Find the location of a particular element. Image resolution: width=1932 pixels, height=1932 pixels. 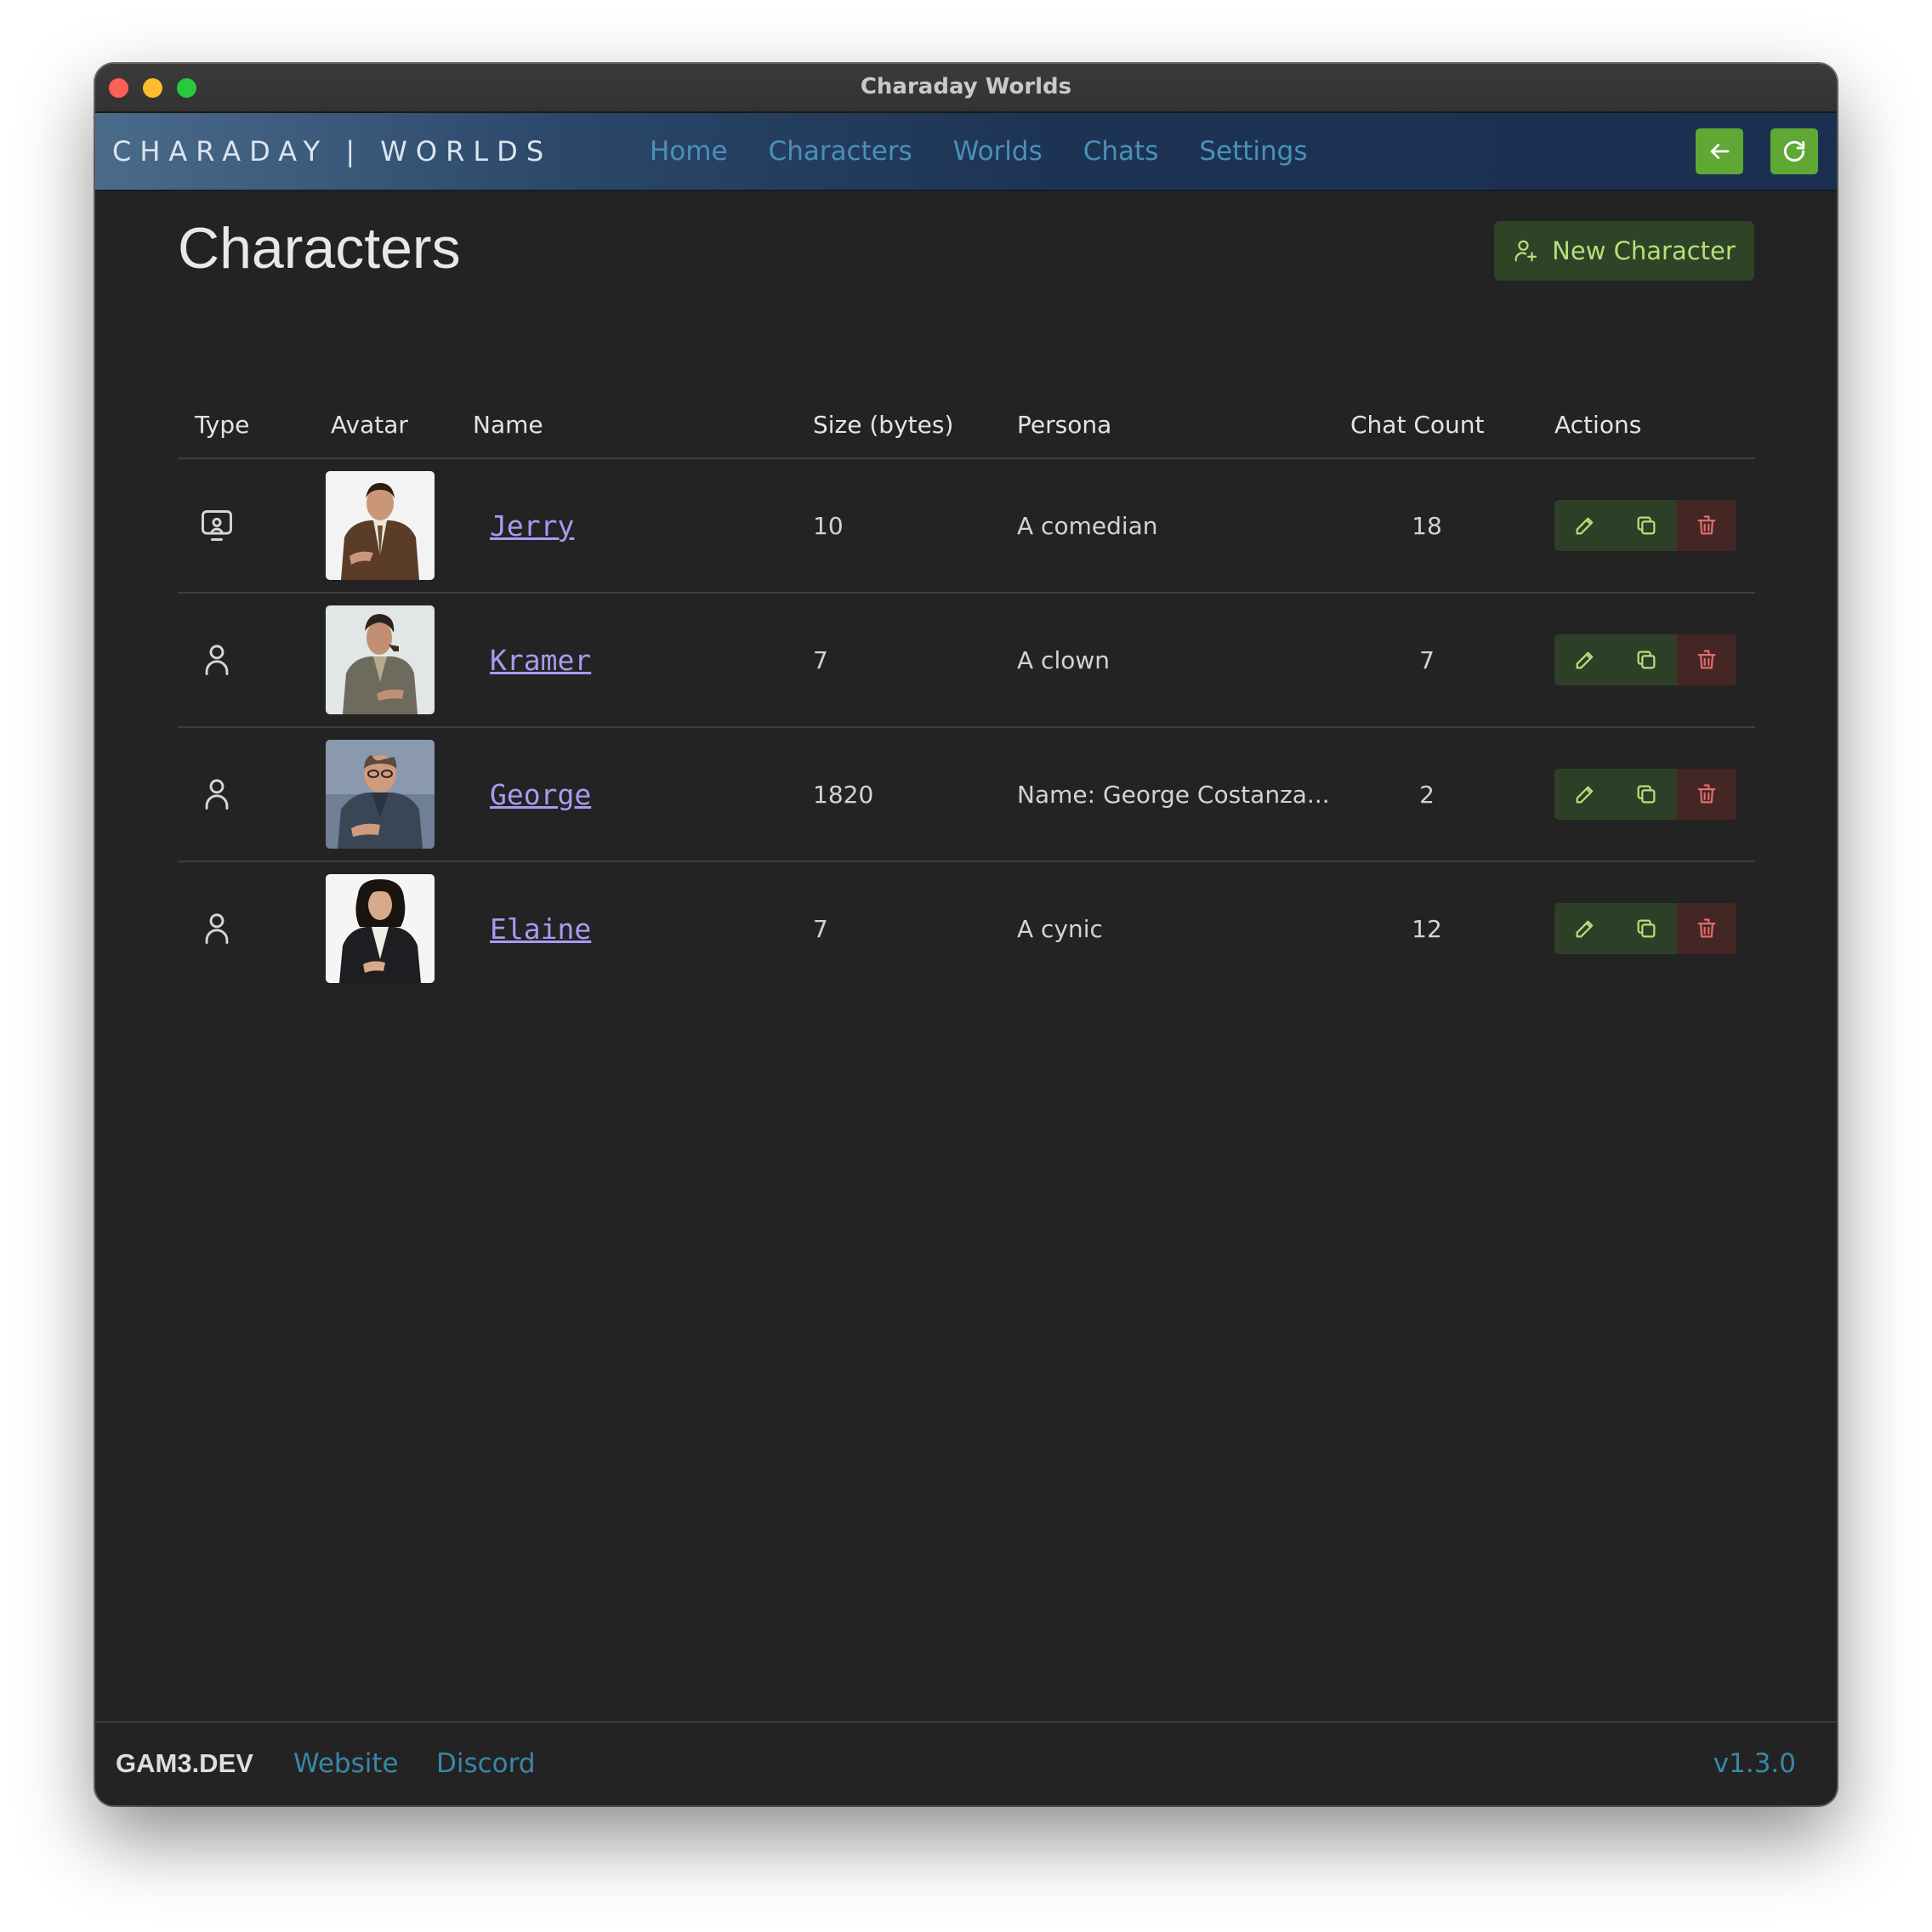

avatar-jerry is located at coordinates (380, 525).